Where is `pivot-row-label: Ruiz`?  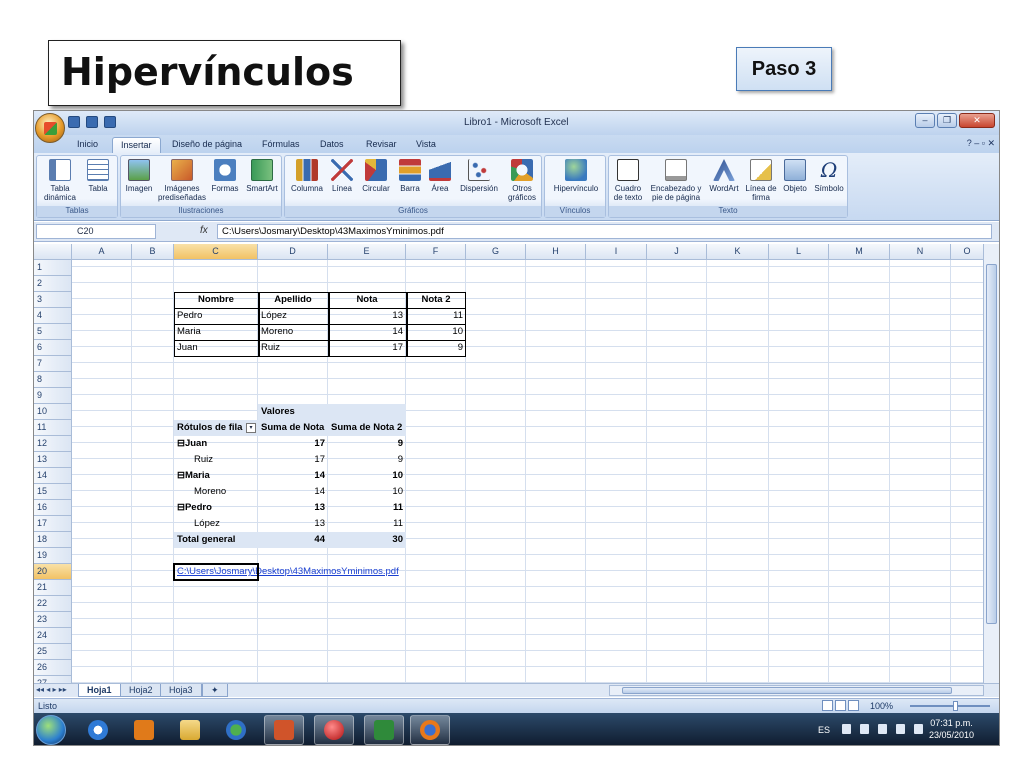 pivot-row-label: Ruiz is located at coordinates (216, 460).